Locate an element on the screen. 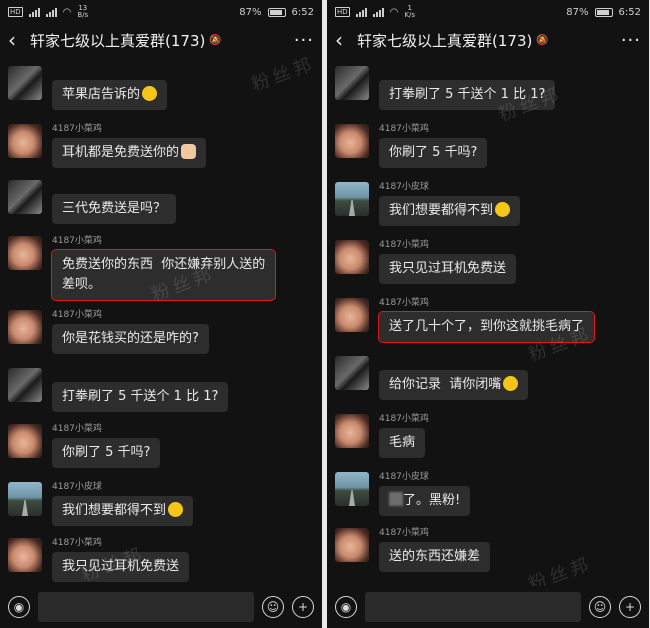  message-bubble: 你是花钱买的还是咋的? is located at coordinates (130, 339).